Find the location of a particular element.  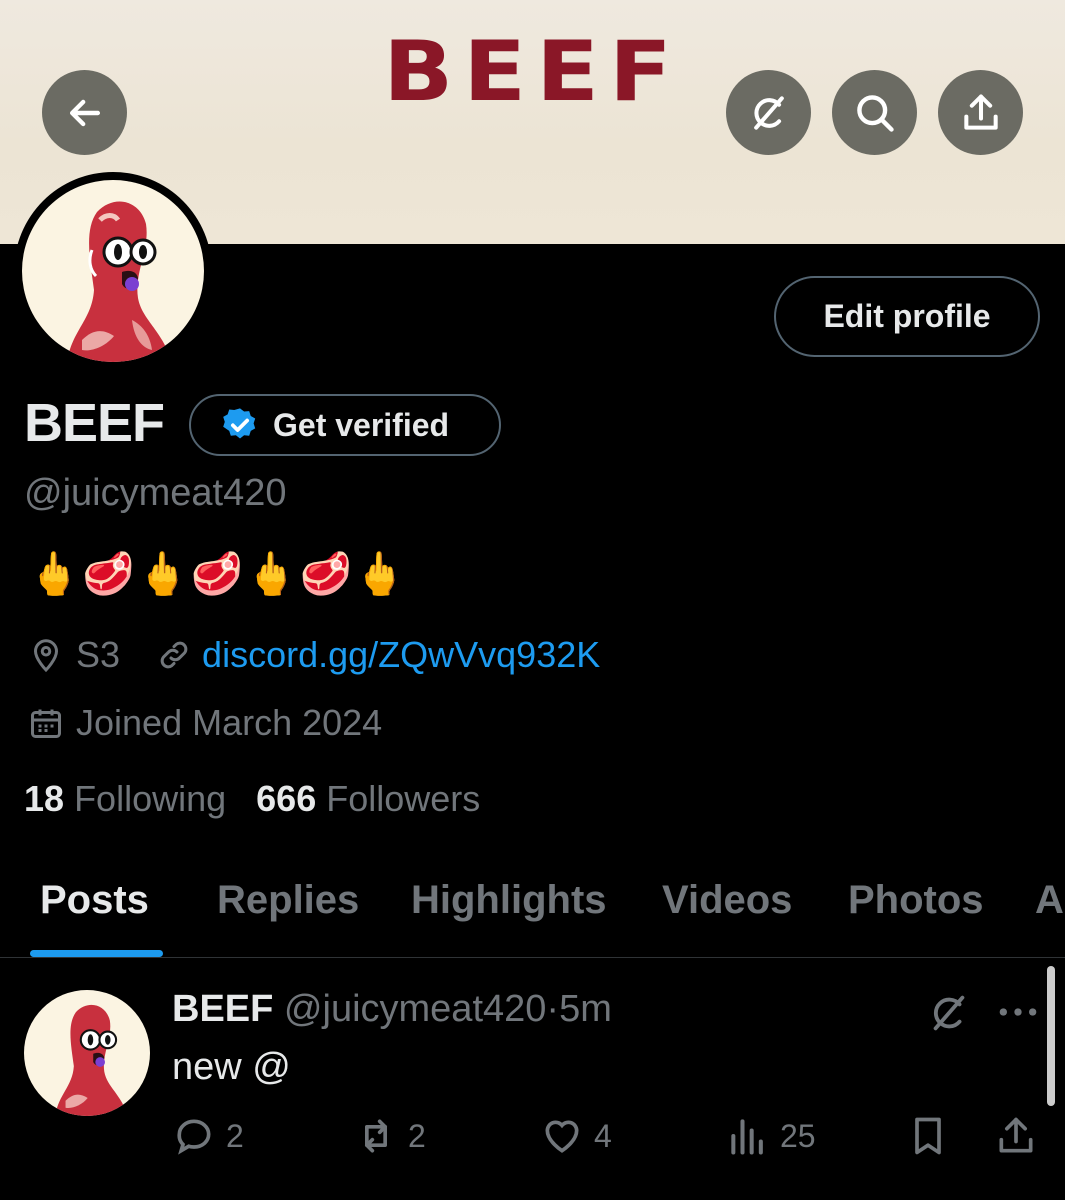

profile-tabs: Posts Replies Highlights Videos Photos A is located at coordinates (532, 909).